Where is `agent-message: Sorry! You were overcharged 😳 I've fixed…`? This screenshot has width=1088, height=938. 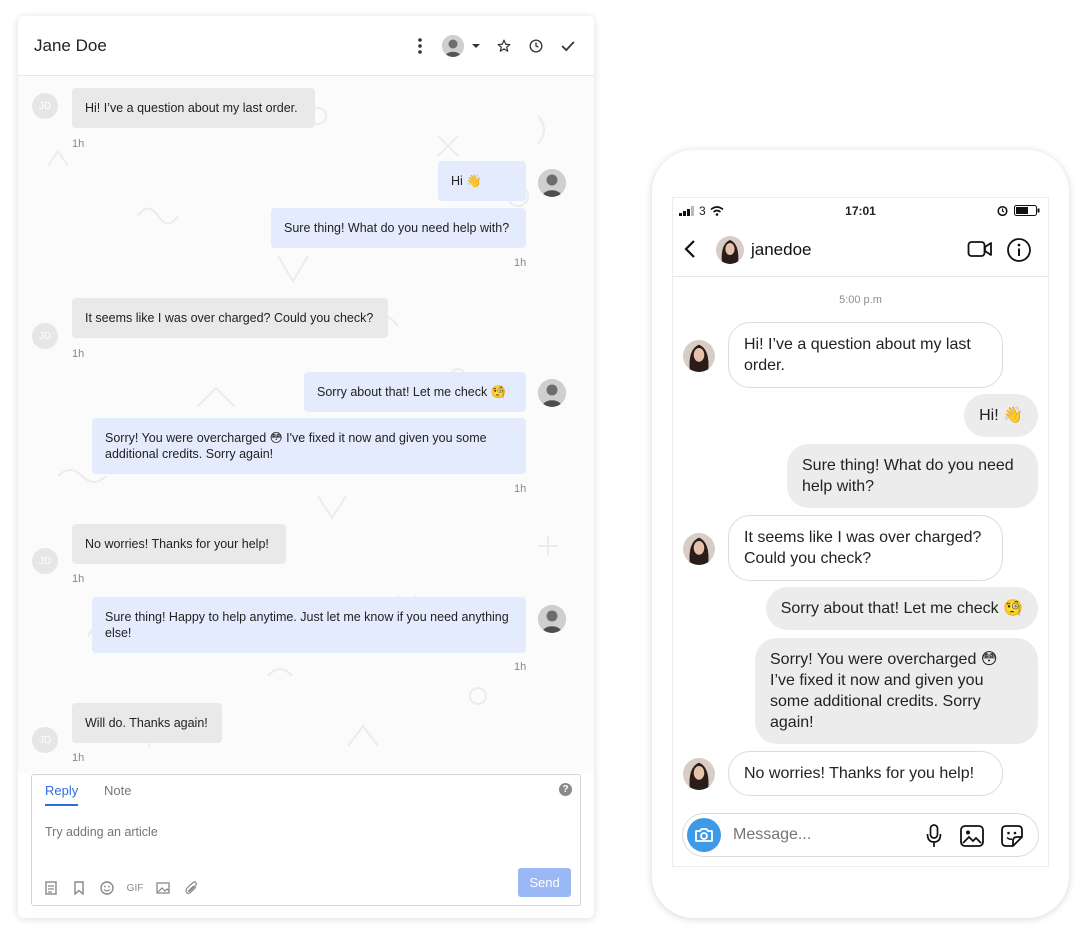 agent-message: Sorry! You were overcharged 😳 I've fixed… is located at coordinates (309, 446).